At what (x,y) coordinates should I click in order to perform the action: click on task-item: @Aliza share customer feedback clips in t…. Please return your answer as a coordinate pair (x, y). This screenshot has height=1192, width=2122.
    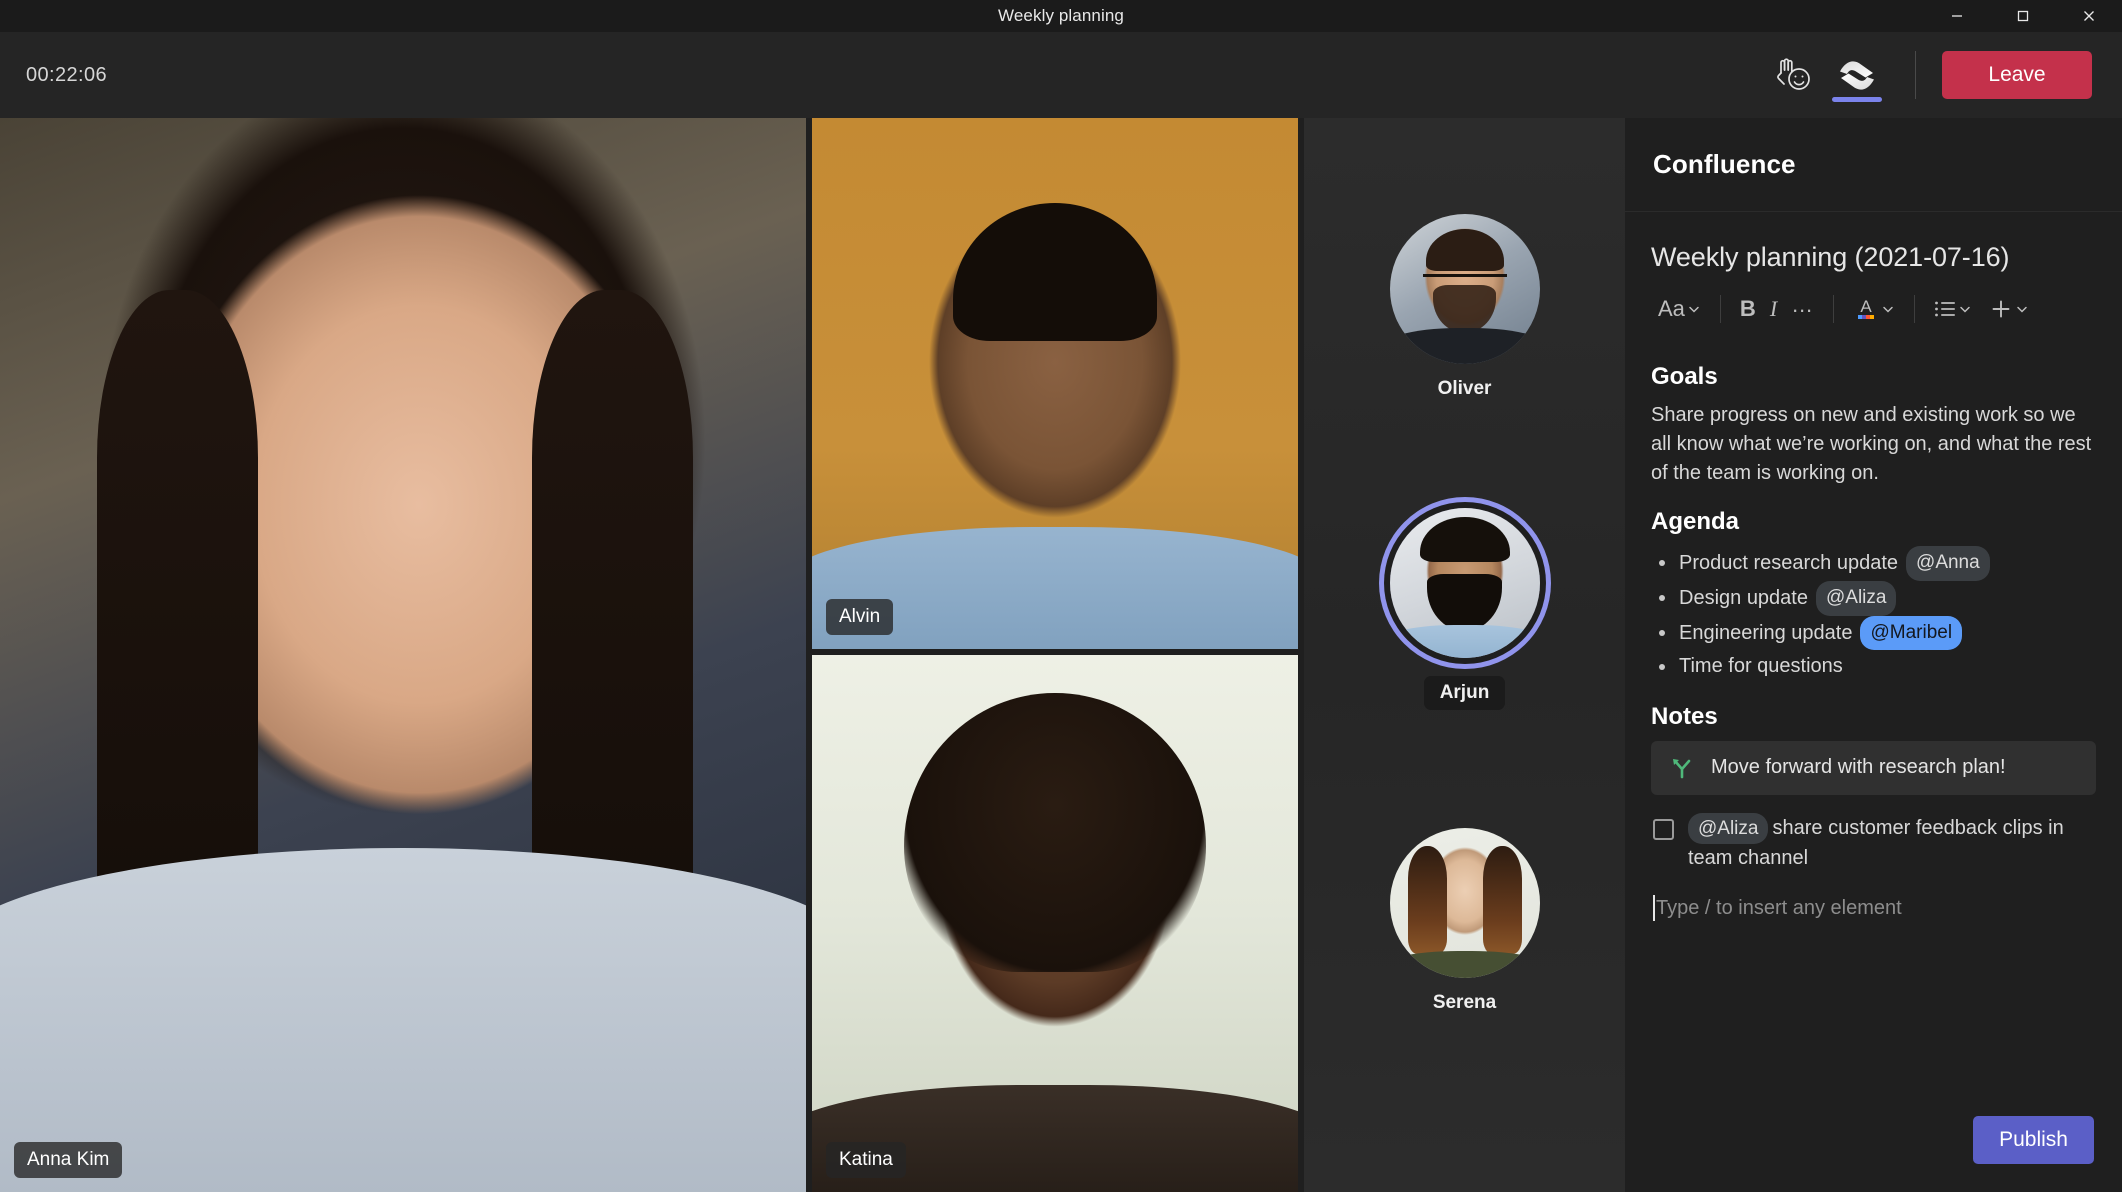
    Looking at the image, I should click on (1873, 843).